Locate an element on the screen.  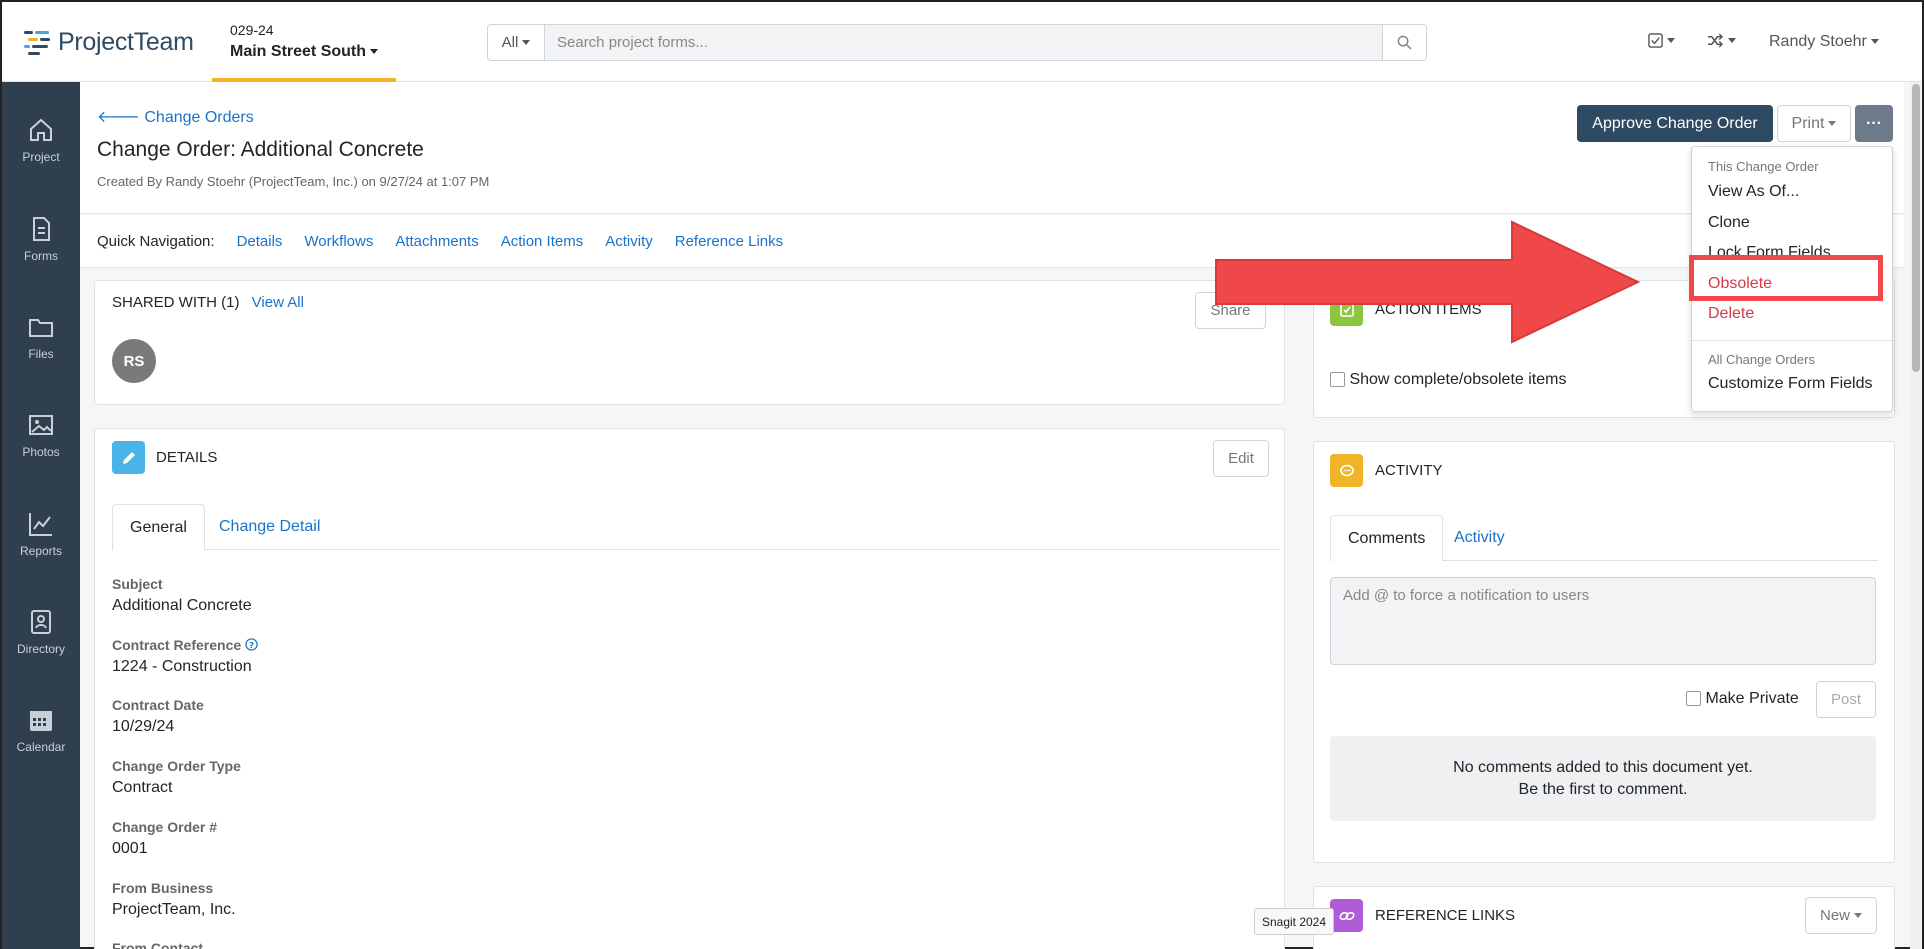
sidebar-item-directory: Directory is located at coordinates (41, 632).